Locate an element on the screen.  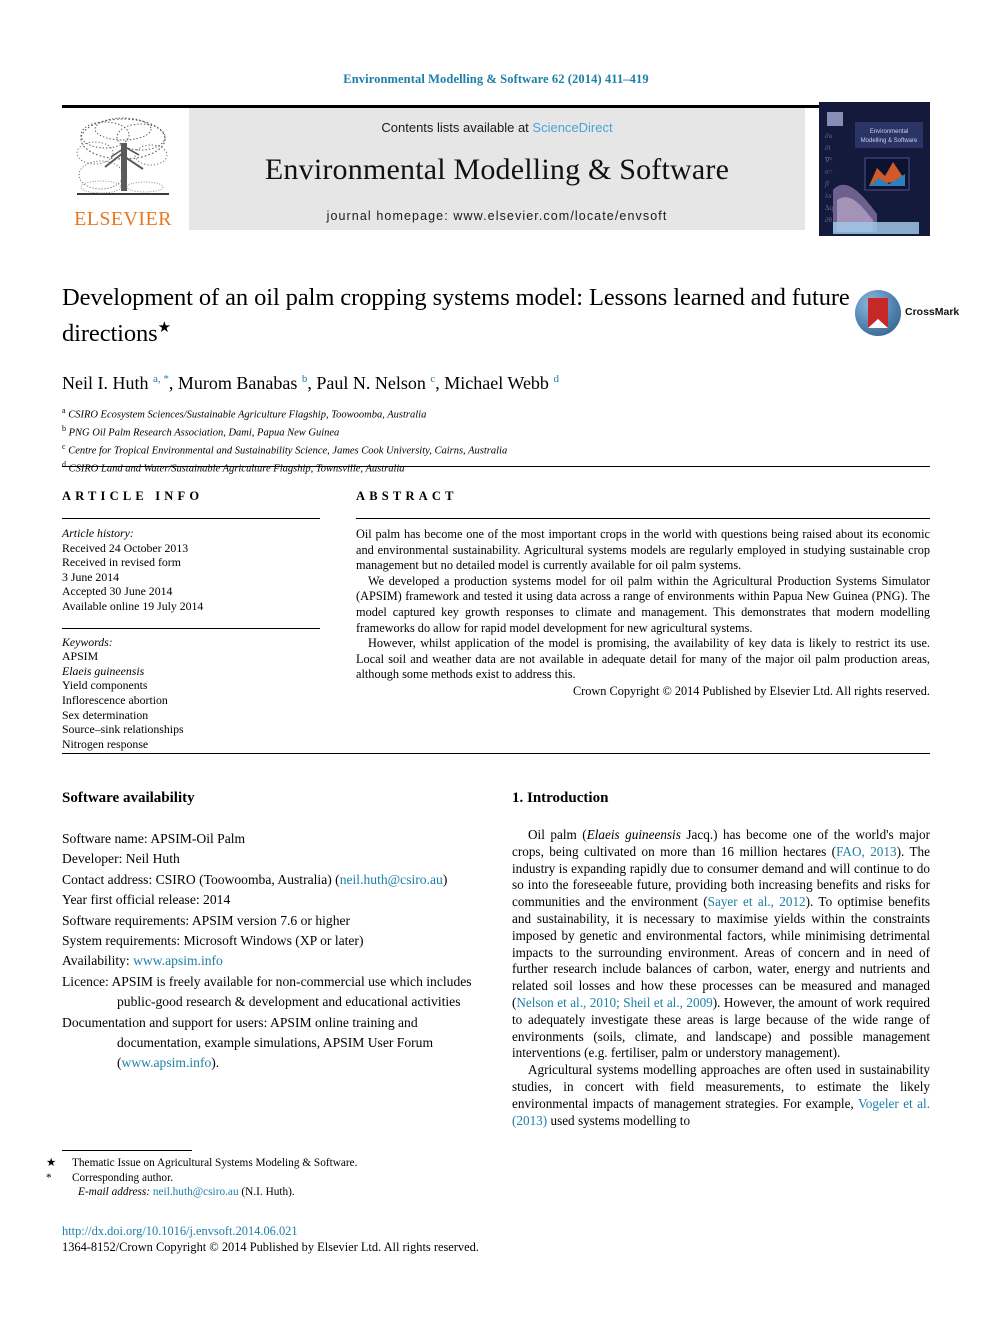
sw-value: Microsoft Windows (XP or later) is located at coordinates (272, 941).